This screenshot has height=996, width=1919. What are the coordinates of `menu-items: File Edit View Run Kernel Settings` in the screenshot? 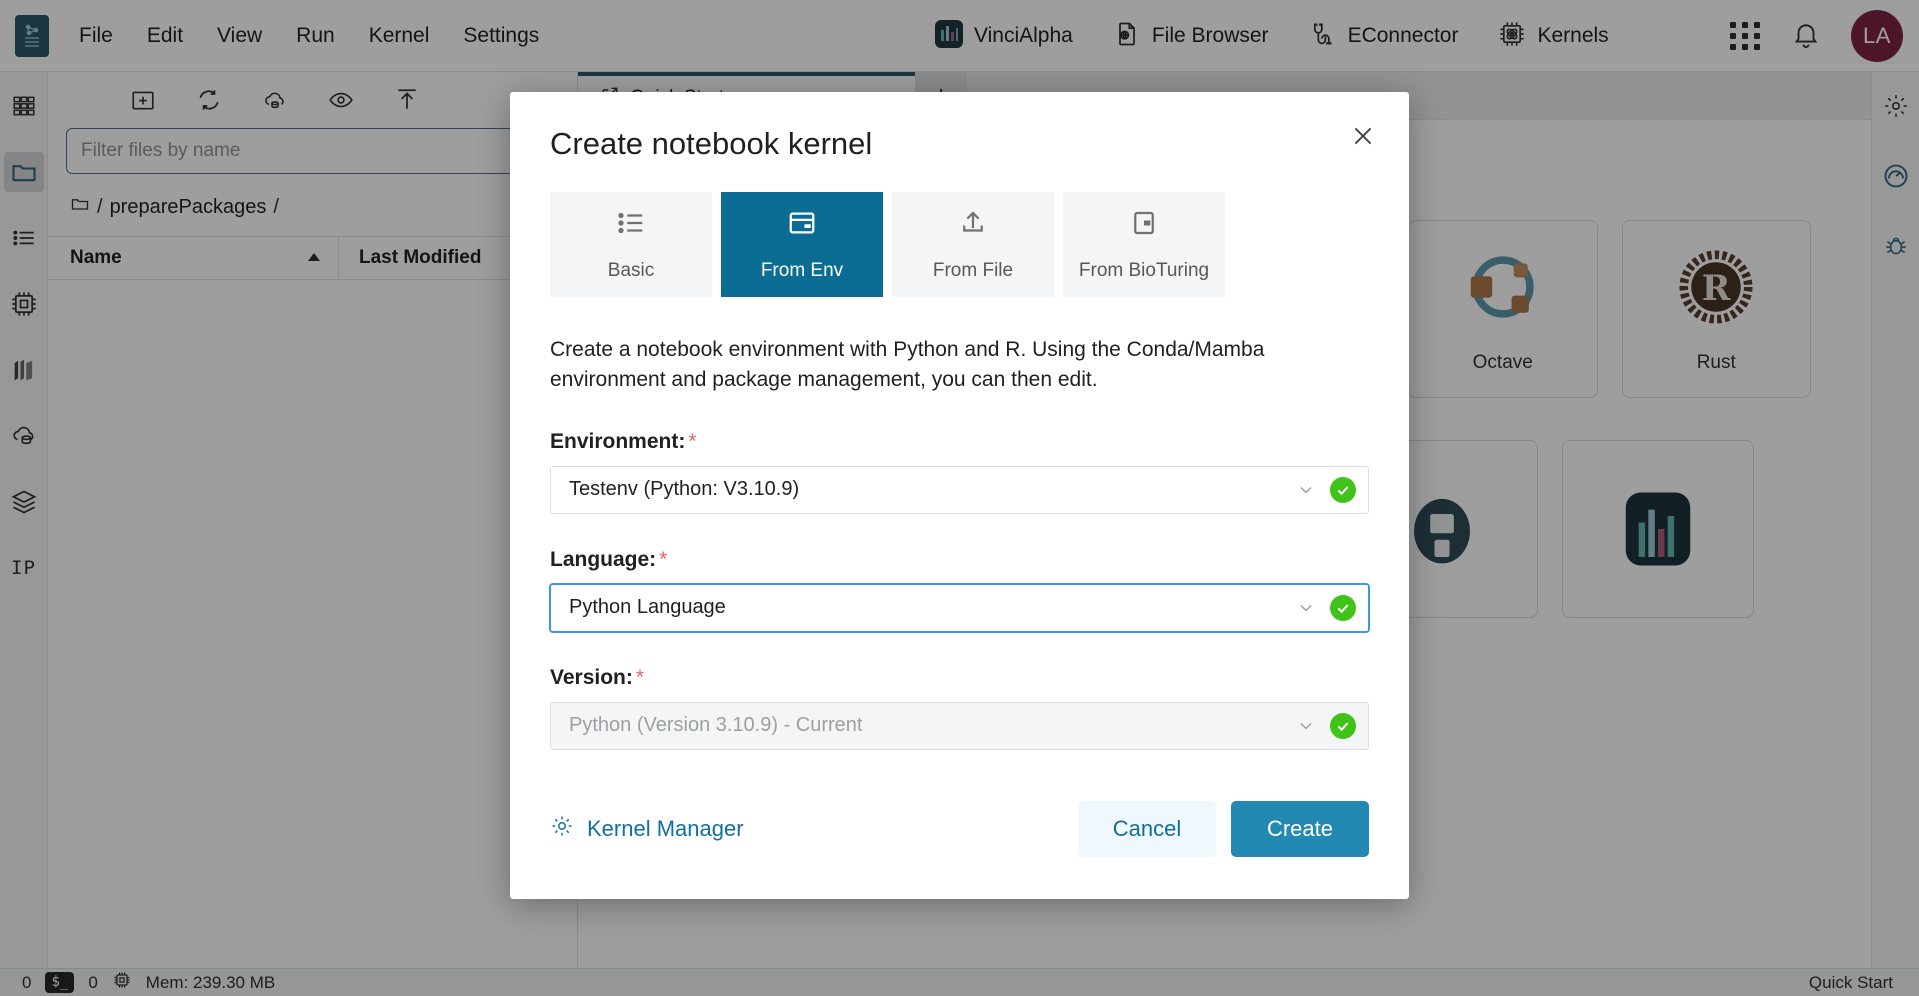 It's located at (309, 36).